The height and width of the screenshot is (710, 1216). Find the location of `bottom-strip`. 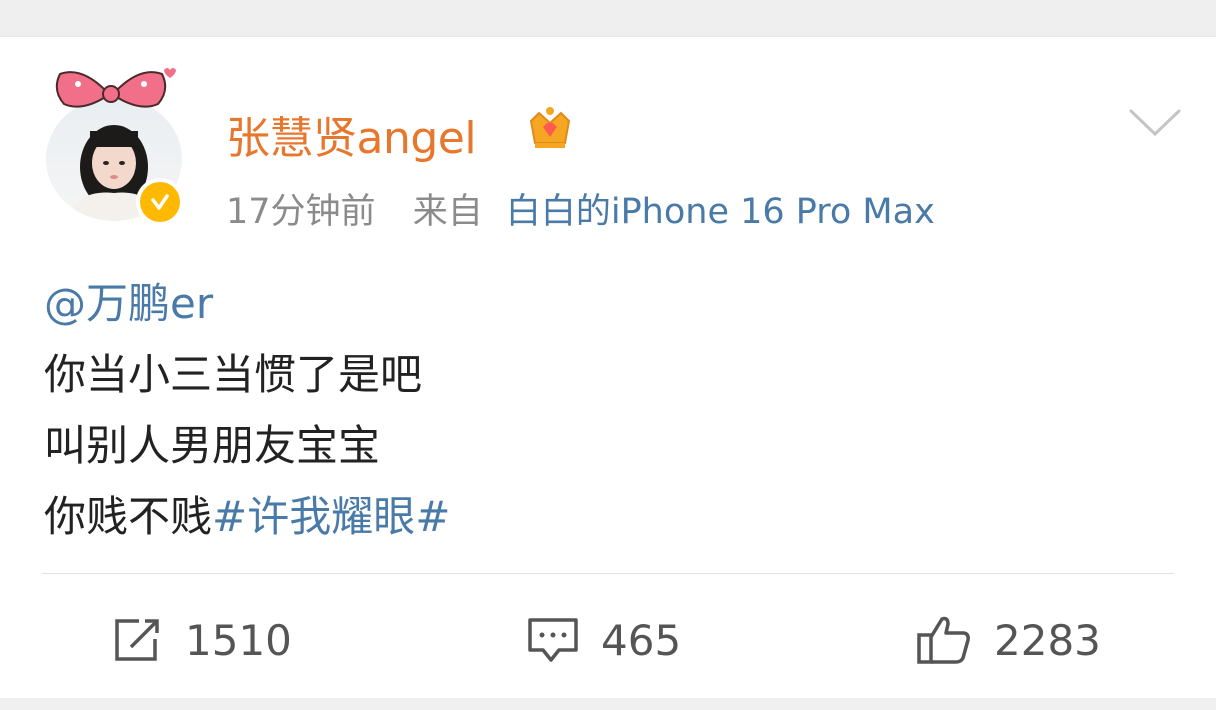

bottom-strip is located at coordinates (608, 704).